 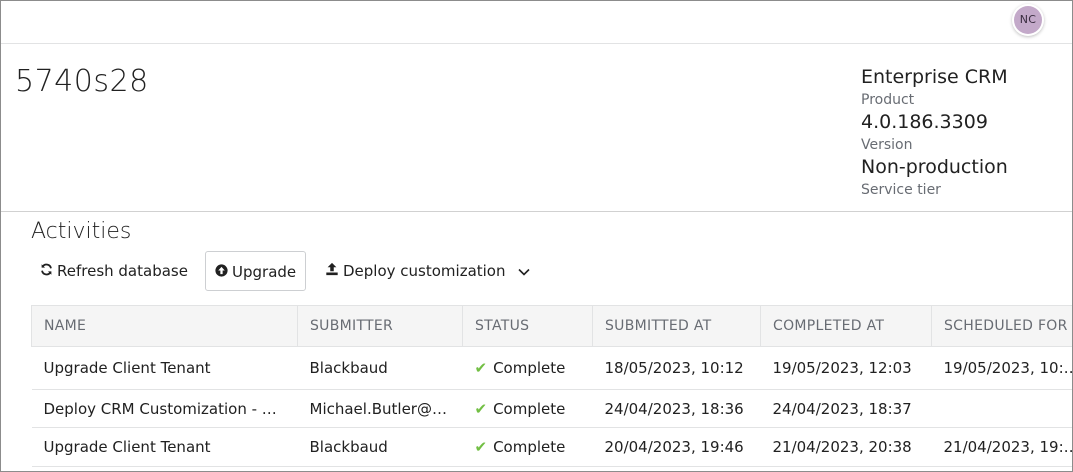 I want to click on column-header-scheduled-for: SCHEDULED FOR, so click(x=1001, y=326).